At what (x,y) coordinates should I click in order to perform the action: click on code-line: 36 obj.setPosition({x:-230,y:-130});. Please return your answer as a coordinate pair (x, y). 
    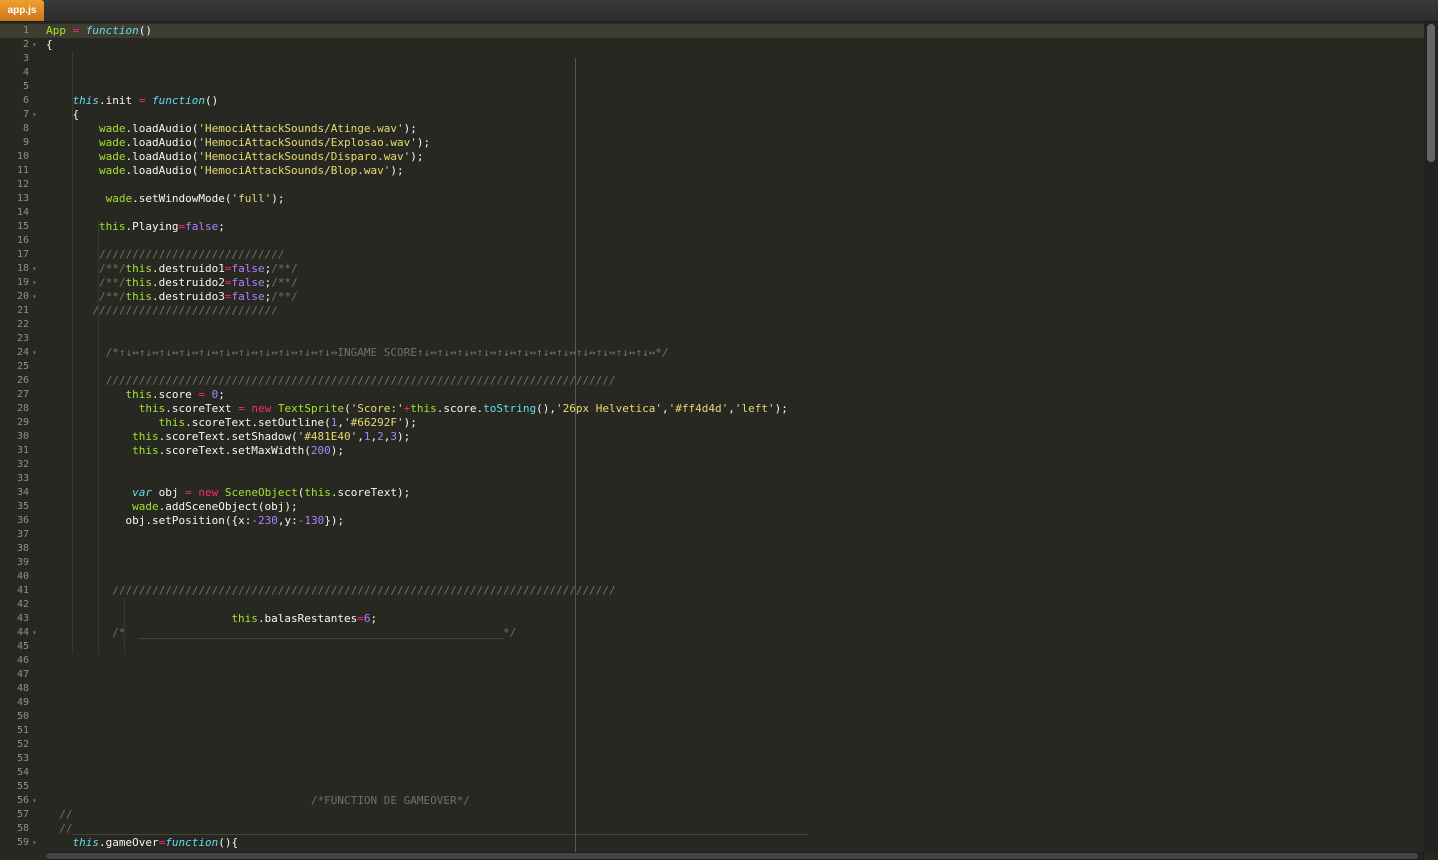
    Looking at the image, I should click on (712, 521).